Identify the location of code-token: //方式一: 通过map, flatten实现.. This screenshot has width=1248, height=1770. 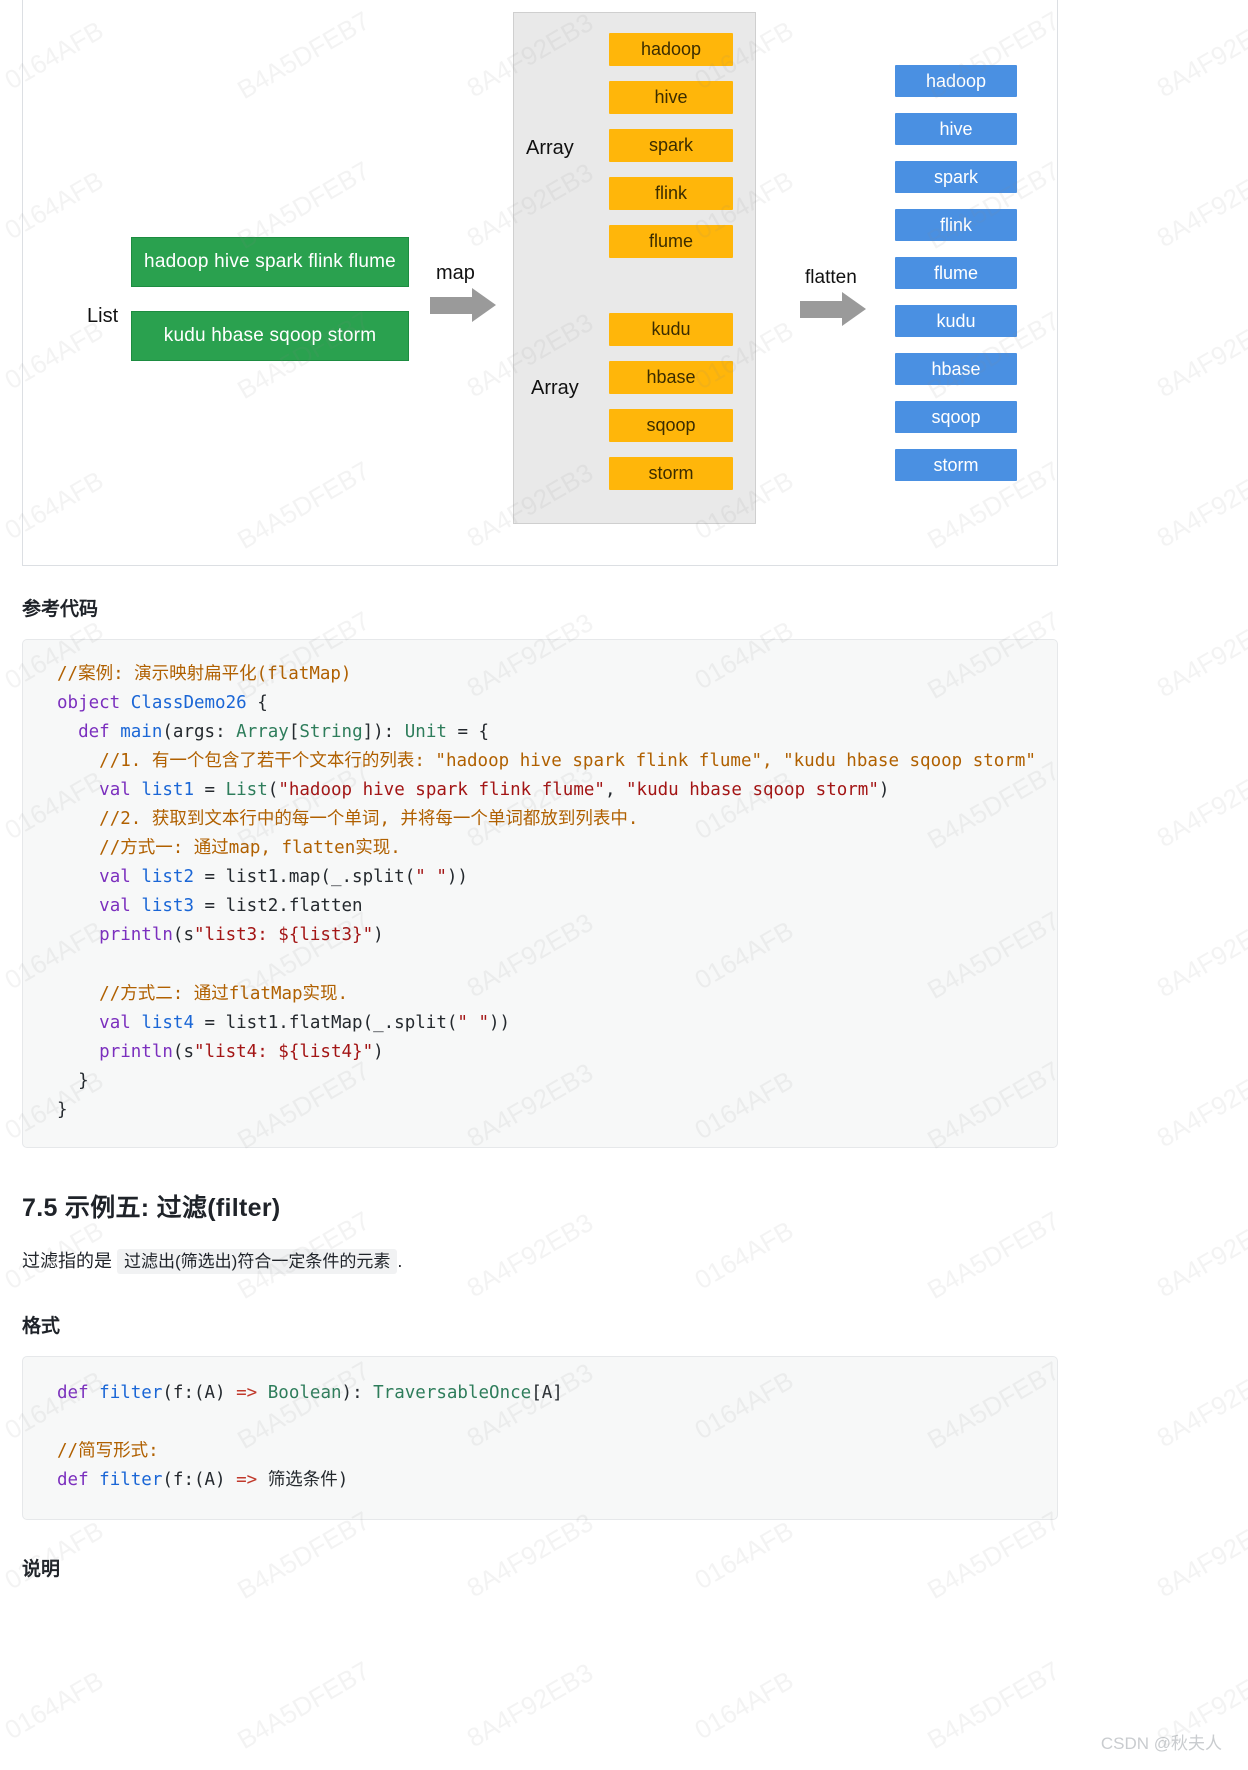
(229, 848).